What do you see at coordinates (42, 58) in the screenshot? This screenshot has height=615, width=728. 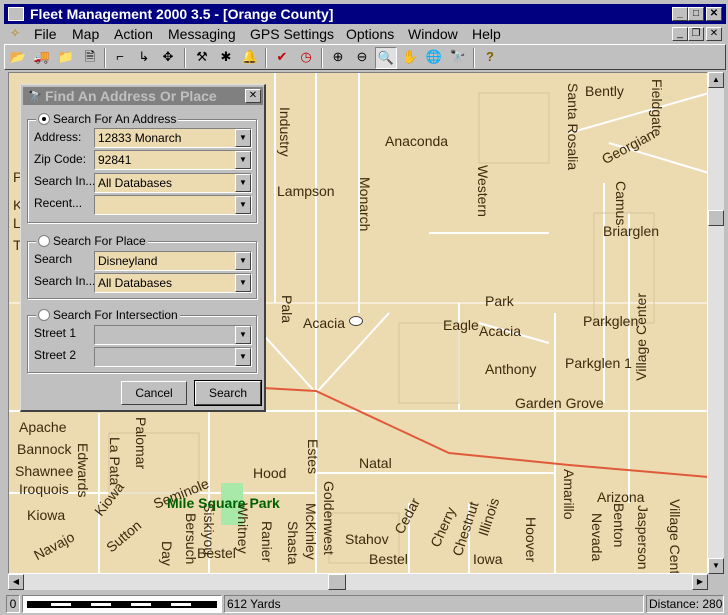 I see `vehicle-icon: 🚚` at bounding box center [42, 58].